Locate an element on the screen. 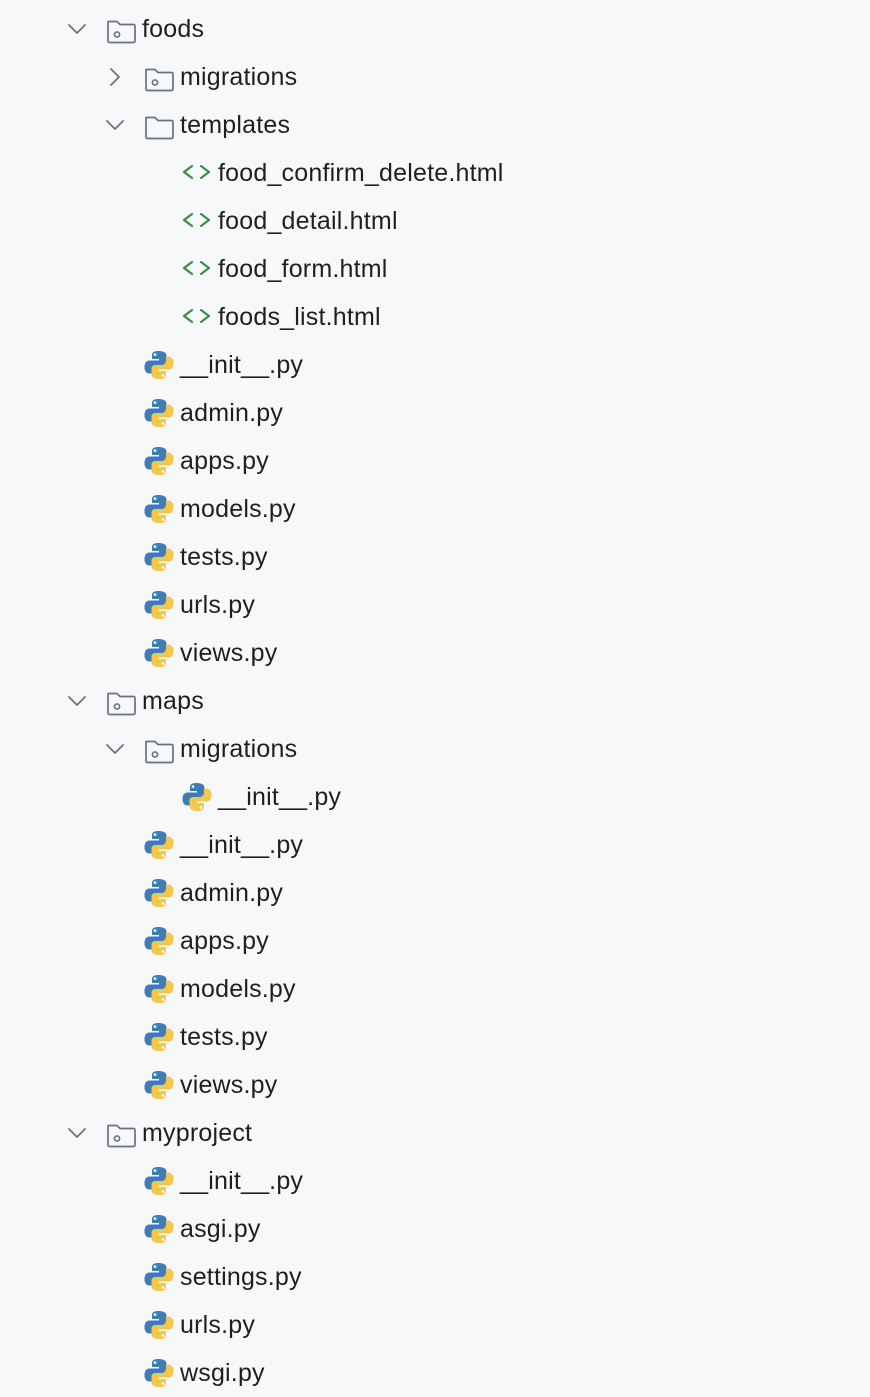 Image resolution: width=870 pixels, height=1397 pixels. tree-item-label: templates is located at coordinates (235, 125).